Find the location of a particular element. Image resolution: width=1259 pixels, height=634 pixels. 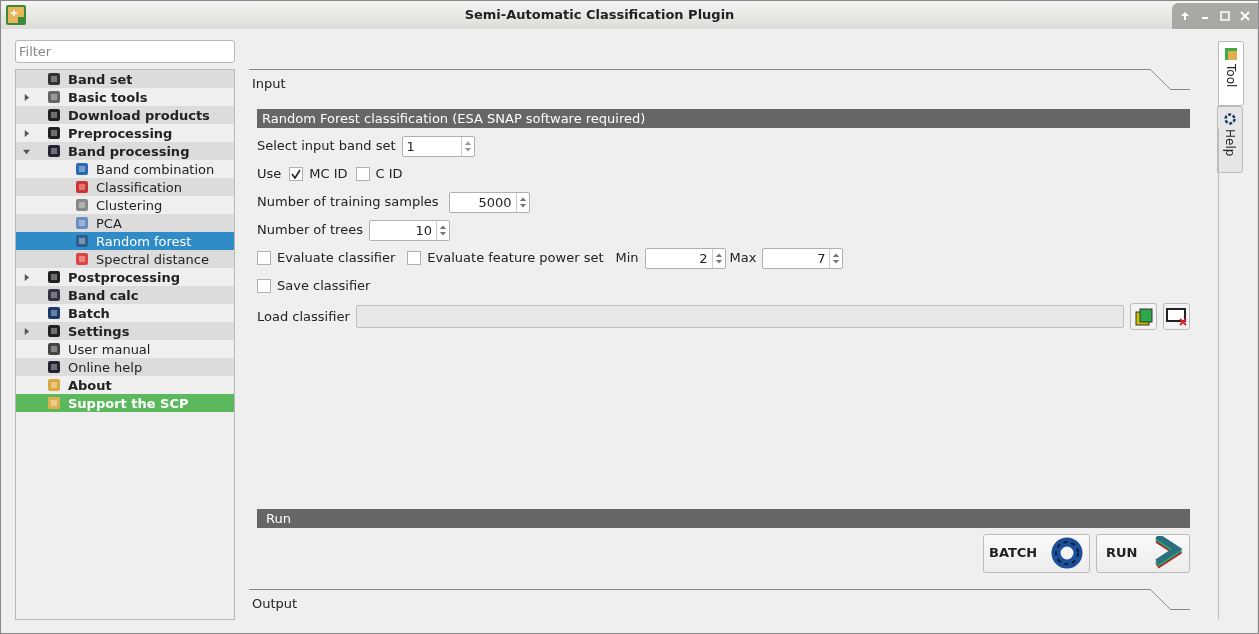

tree-item: Classification is located at coordinates (125, 187).